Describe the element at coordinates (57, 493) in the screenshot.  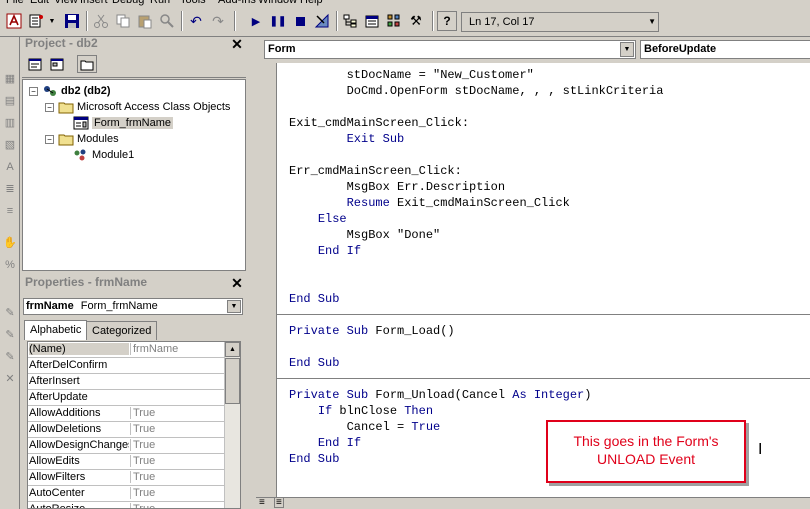
I see `property-name: AutoCenter` at that location.